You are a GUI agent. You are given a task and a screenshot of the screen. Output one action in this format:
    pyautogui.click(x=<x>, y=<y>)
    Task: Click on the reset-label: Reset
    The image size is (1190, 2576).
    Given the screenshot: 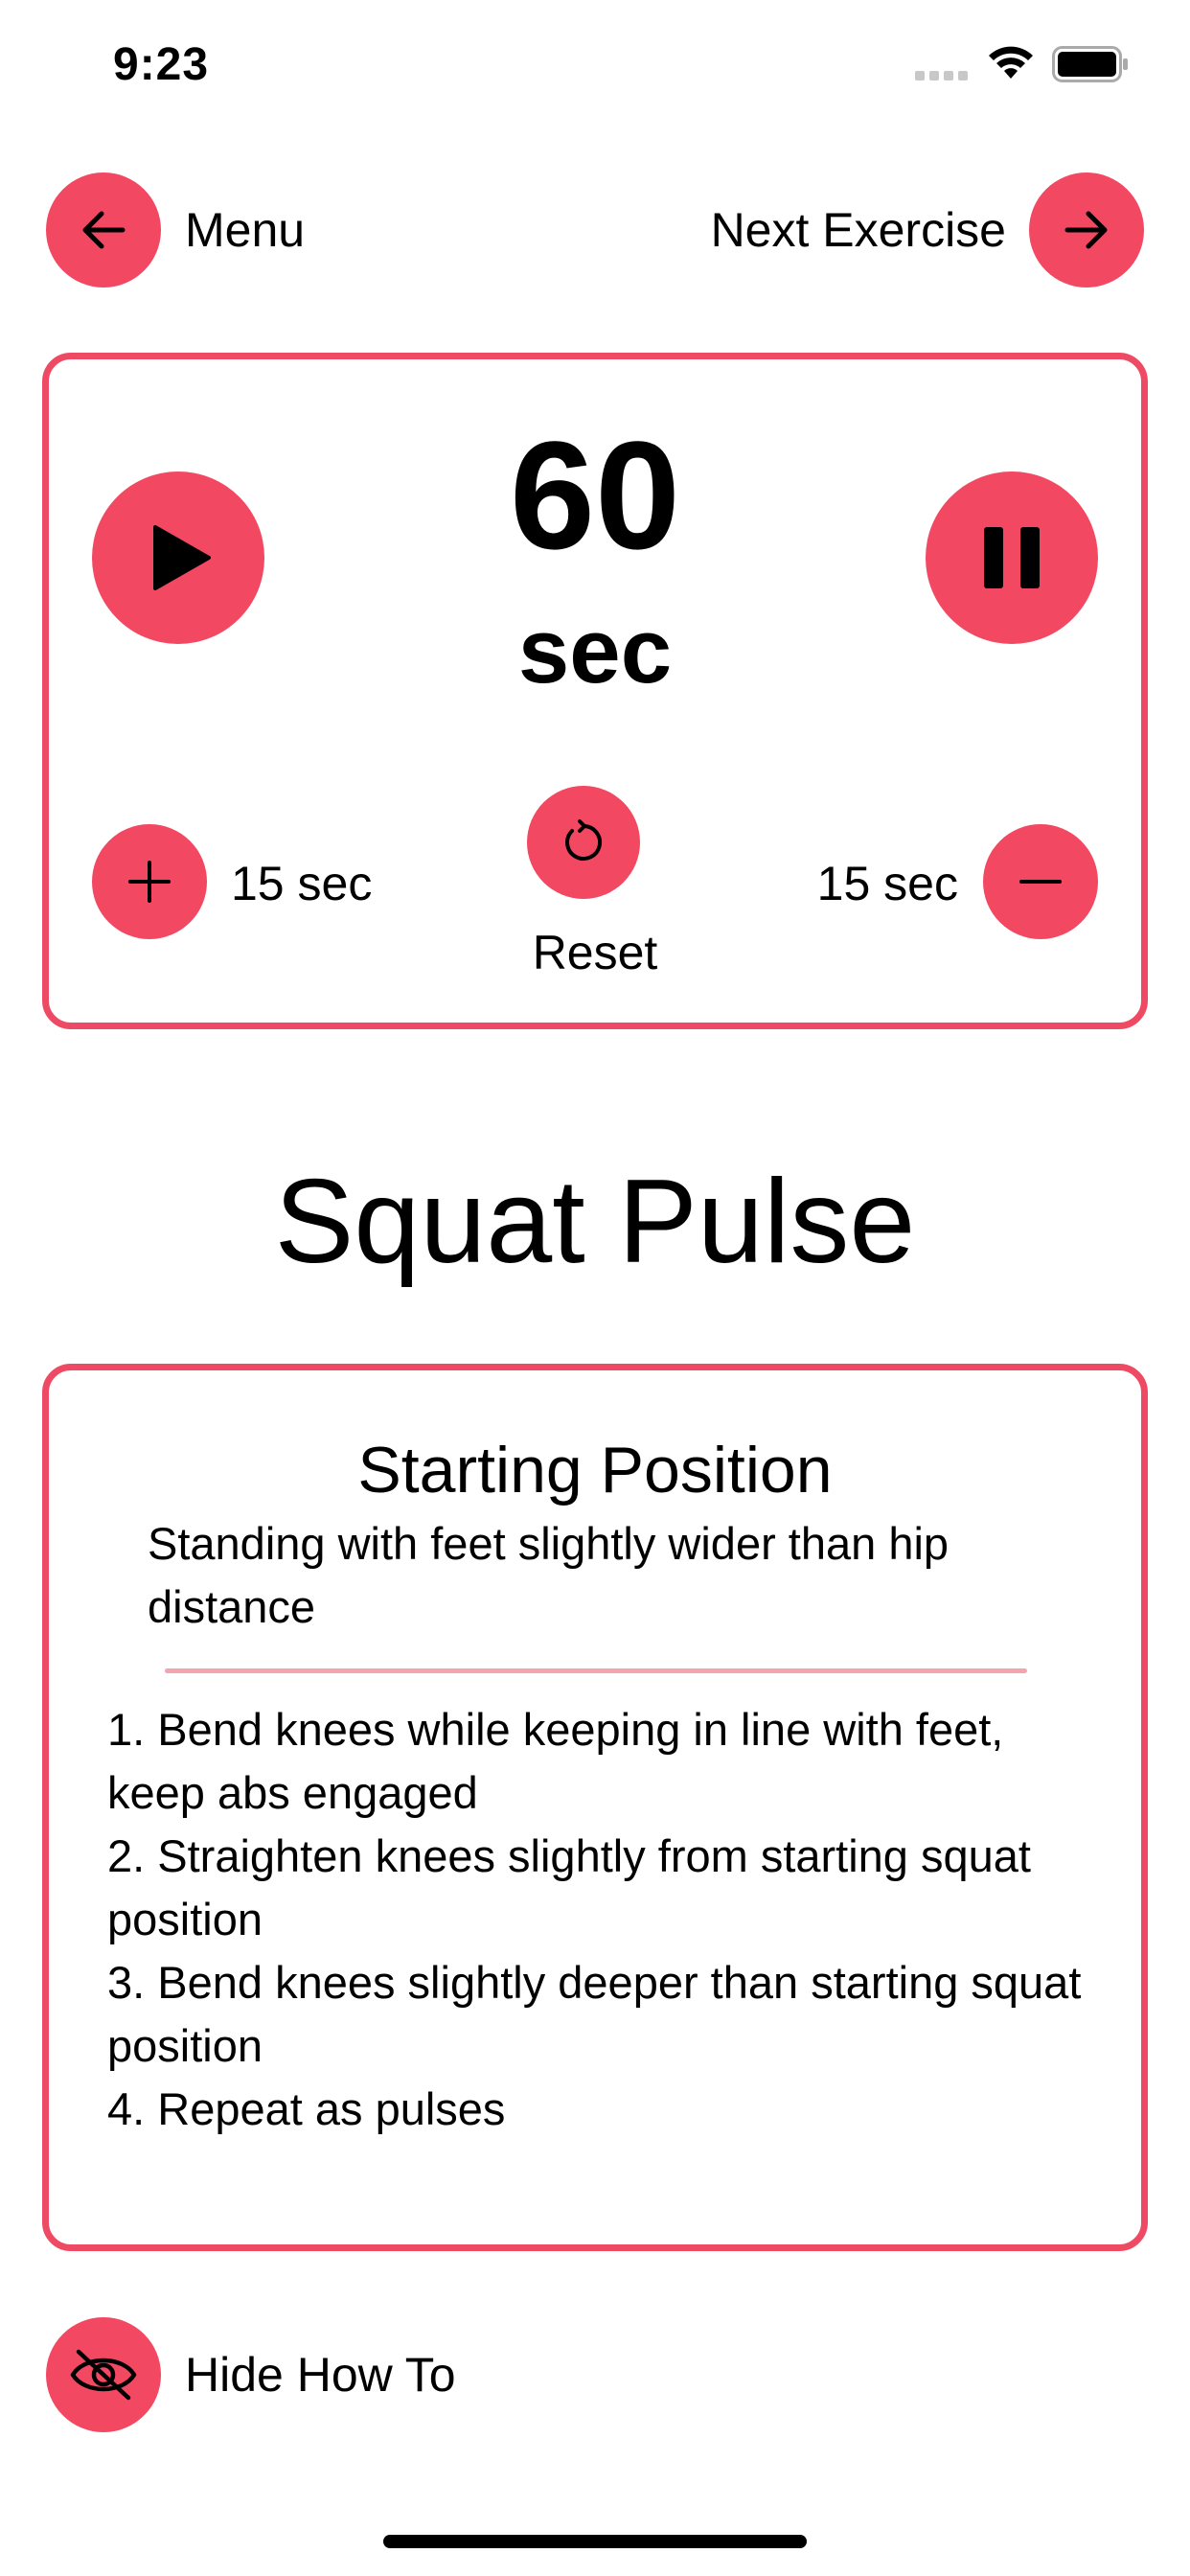 What is the action you would take?
    pyautogui.click(x=595, y=952)
    